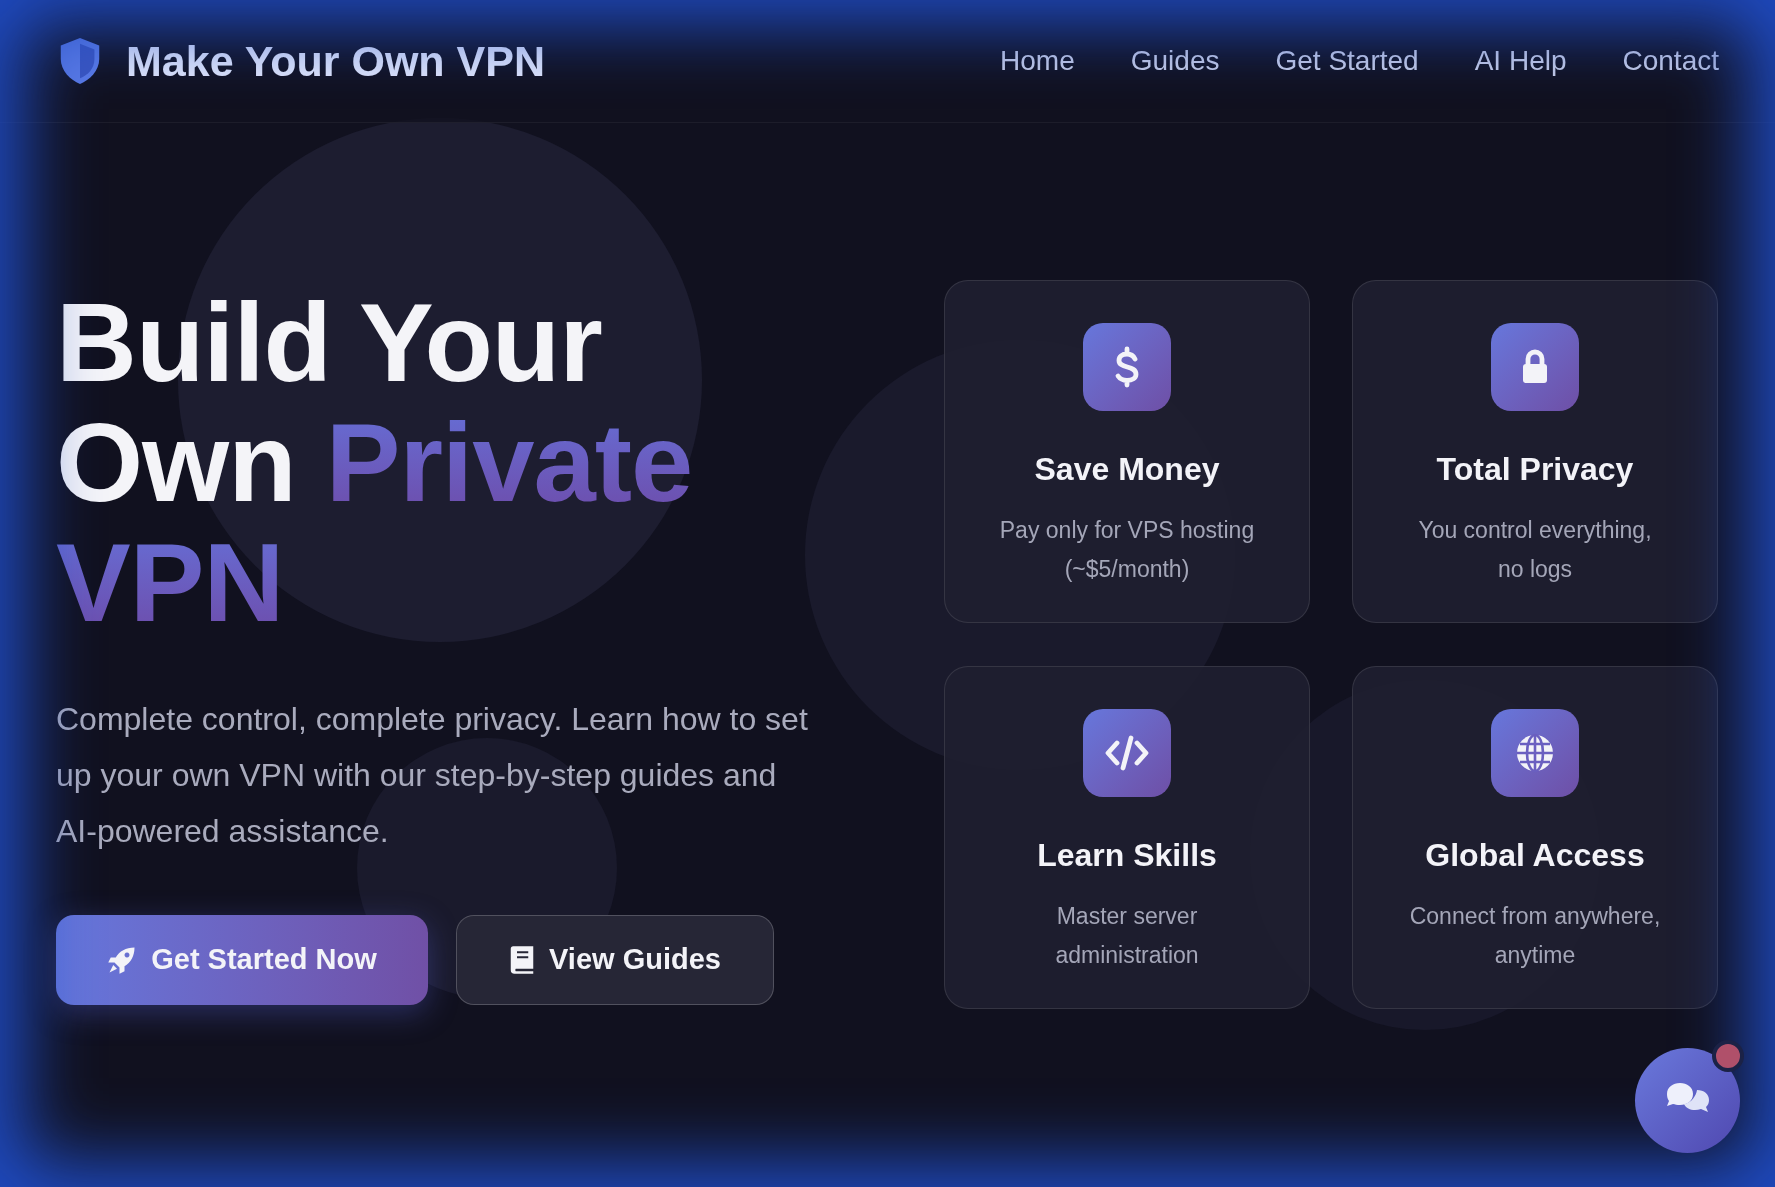  I want to click on nav-link: Get Started, so click(1347, 61).